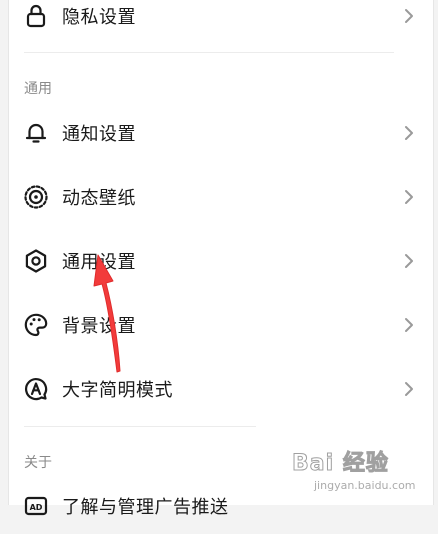 Image resolution: width=438 pixels, height=534 pixels. Describe the element at coordinates (99, 17) in the screenshot. I see `privacy-settings-label: 隐私设置` at that location.